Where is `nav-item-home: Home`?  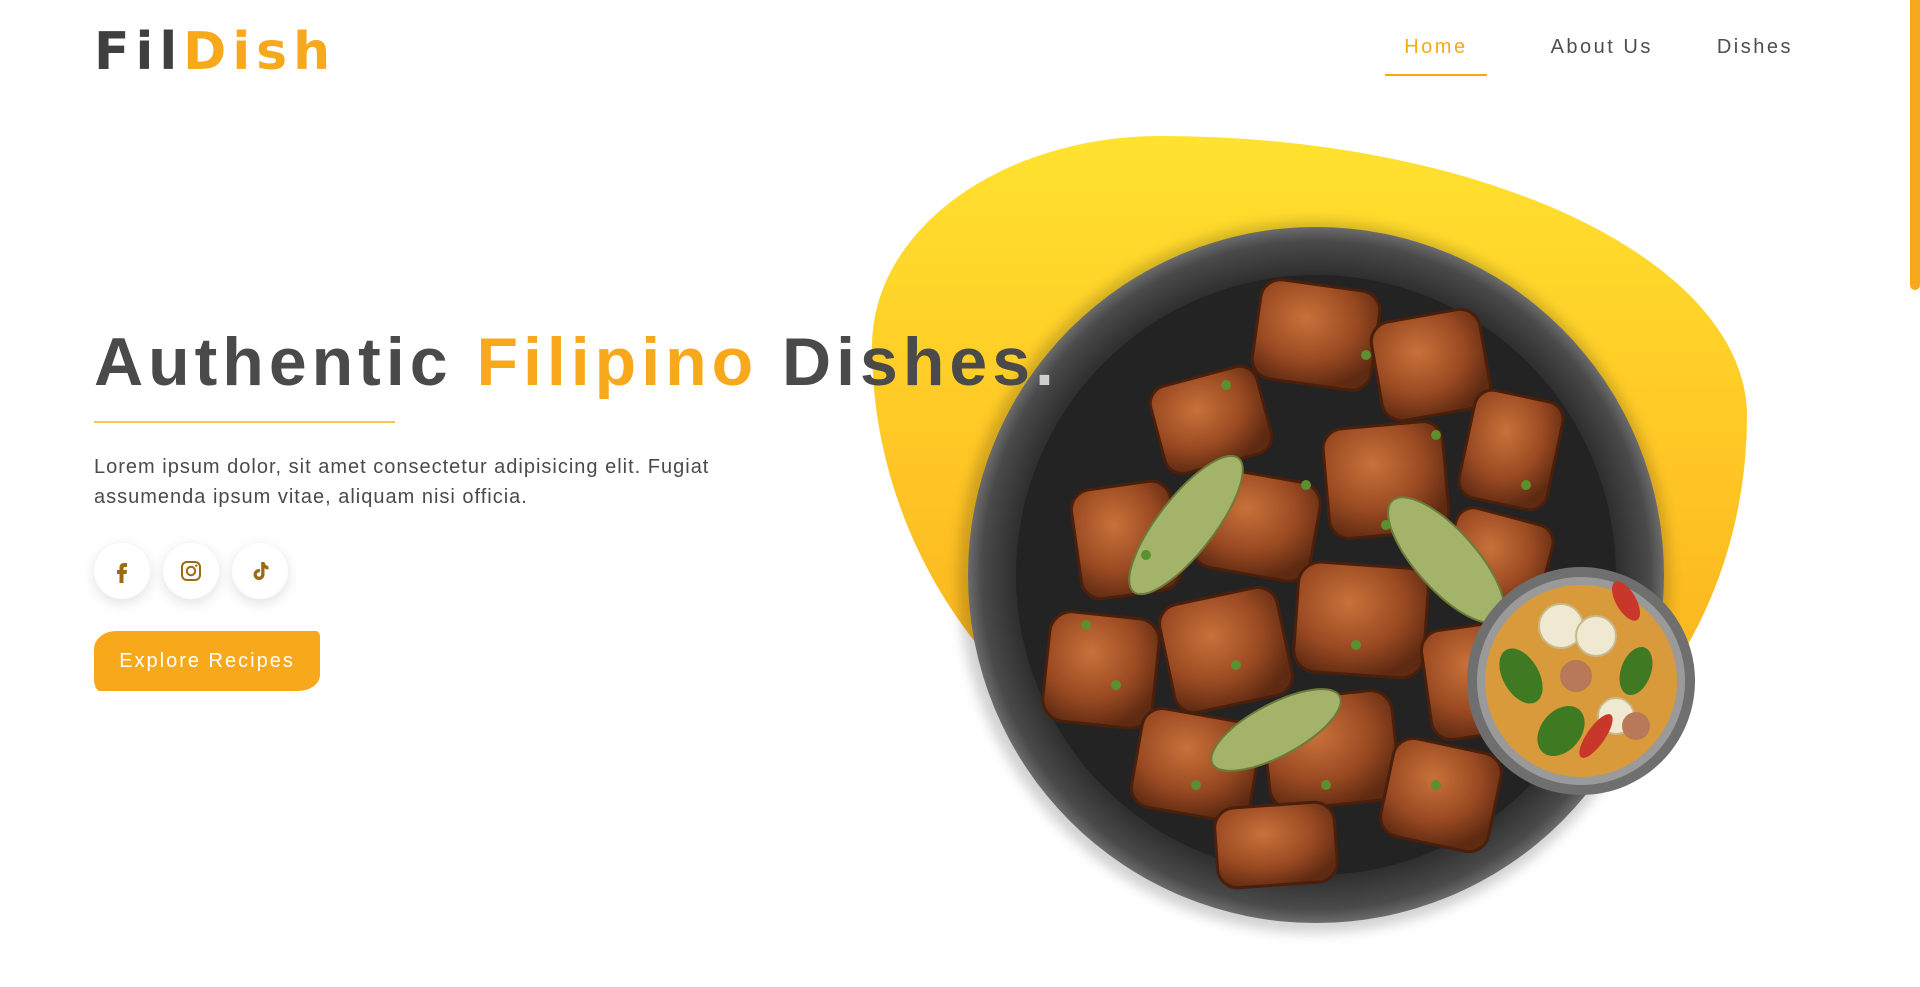
nav-item-home: Home is located at coordinates (1436, 56).